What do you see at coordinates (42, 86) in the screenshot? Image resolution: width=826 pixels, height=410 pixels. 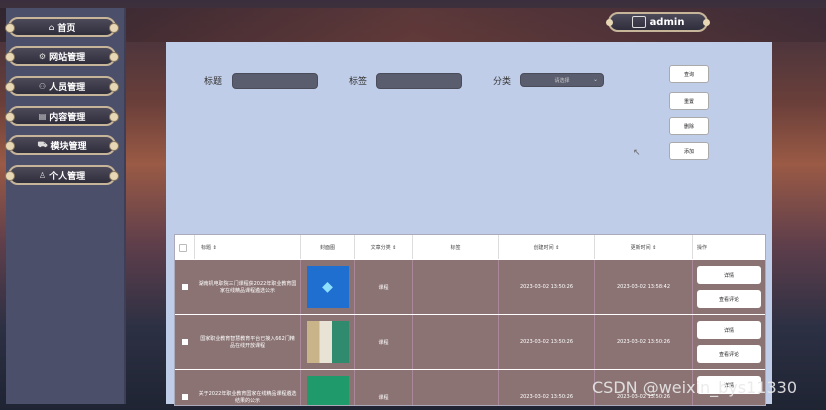 I see `user-icon: ⚇` at bounding box center [42, 86].